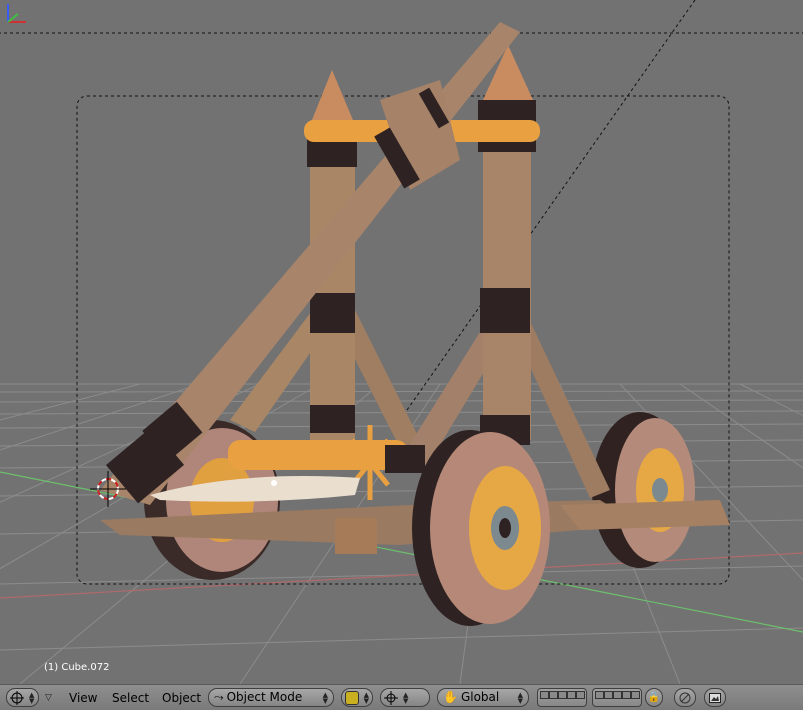  I want to click on object-mode-icon: ⤳, so click(219, 697).